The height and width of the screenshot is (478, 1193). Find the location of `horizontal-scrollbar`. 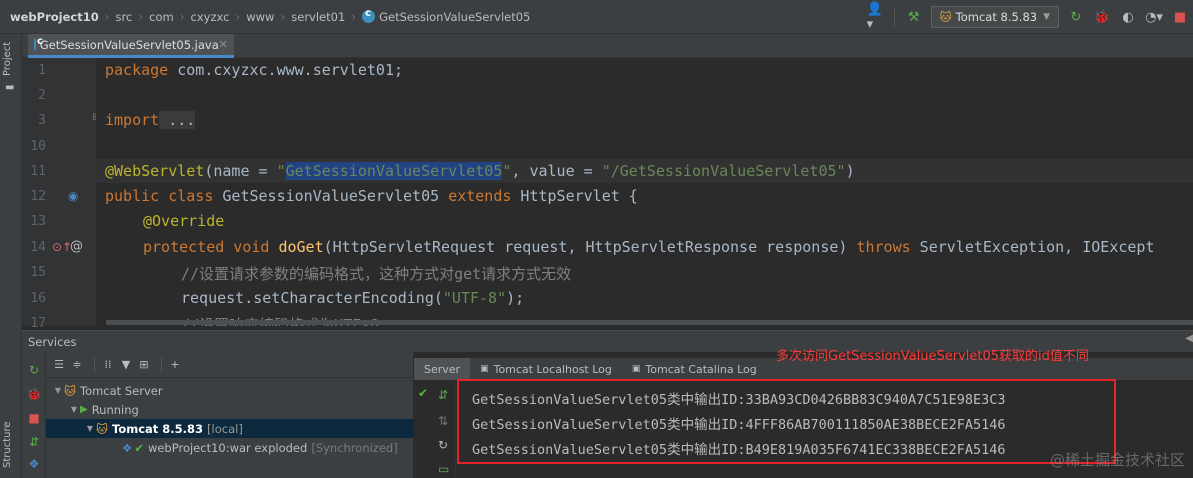

horizontal-scrollbar is located at coordinates (649, 322).